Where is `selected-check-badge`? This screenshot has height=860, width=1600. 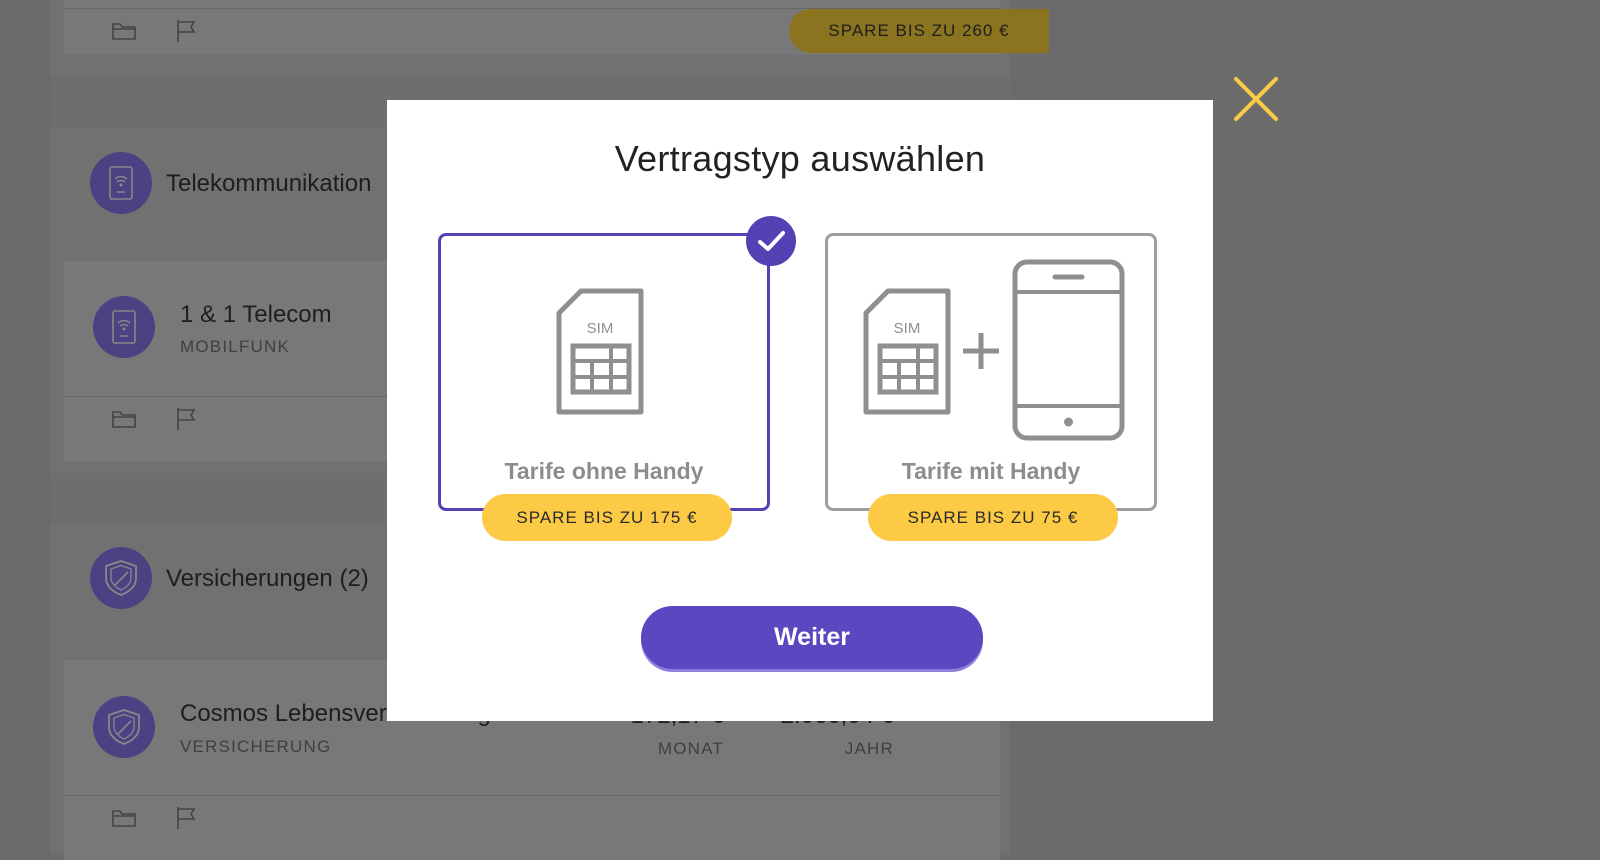 selected-check-badge is located at coordinates (771, 241).